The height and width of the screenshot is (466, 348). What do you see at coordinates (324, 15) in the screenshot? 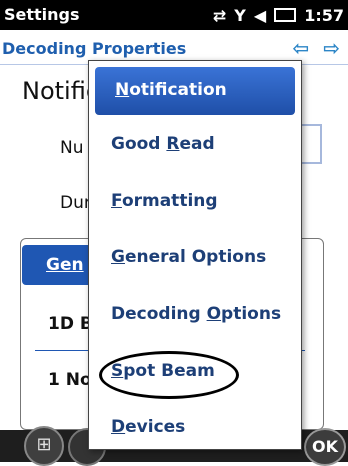
I see `clock: 1:57` at bounding box center [324, 15].